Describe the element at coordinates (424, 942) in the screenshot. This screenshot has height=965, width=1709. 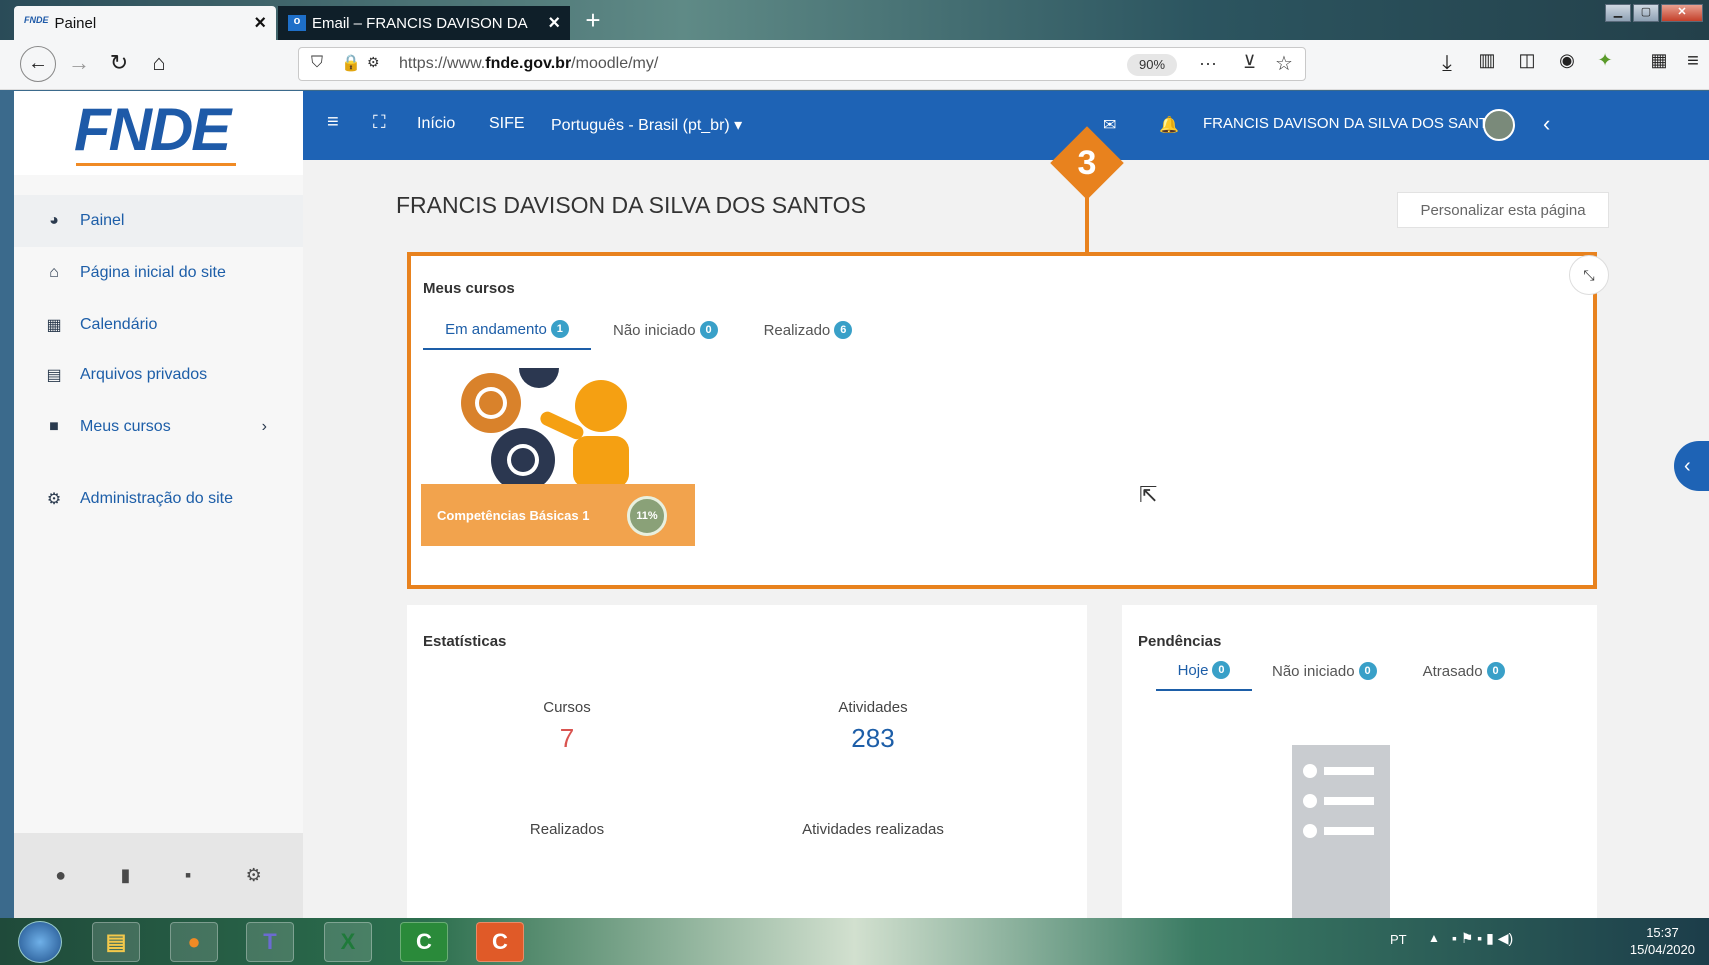
I see `camtasia-green-icon: C` at that location.